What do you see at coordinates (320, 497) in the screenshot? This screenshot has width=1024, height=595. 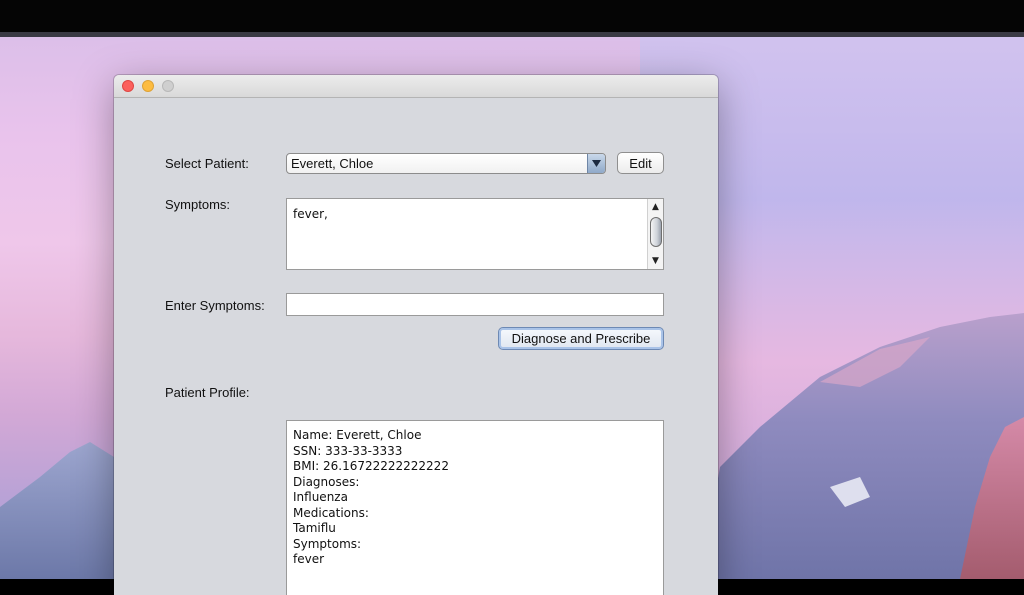 I see `profile-line: Influenza` at bounding box center [320, 497].